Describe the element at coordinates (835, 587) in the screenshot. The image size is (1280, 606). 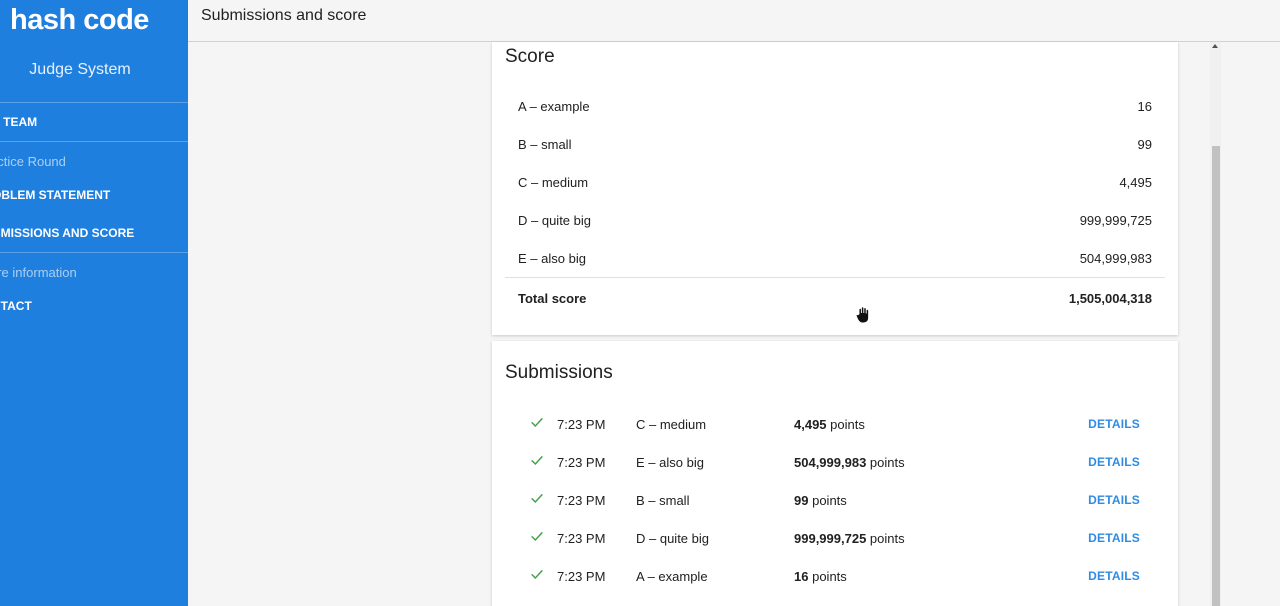
I see `submission-row: 7:23 PM A – example 16 points DETAILS` at that location.